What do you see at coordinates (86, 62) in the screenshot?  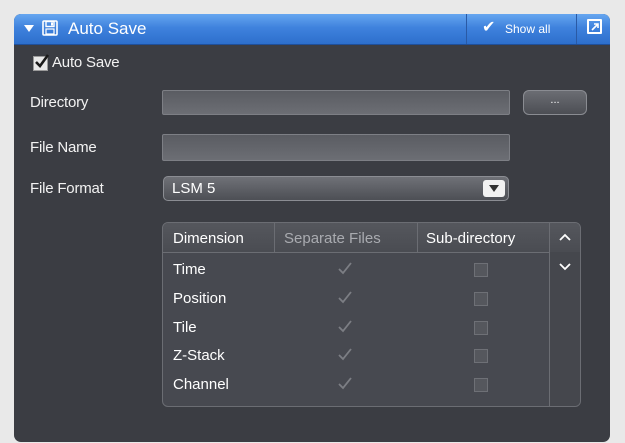 I see `auto-save-label: Auto Save` at bounding box center [86, 62].